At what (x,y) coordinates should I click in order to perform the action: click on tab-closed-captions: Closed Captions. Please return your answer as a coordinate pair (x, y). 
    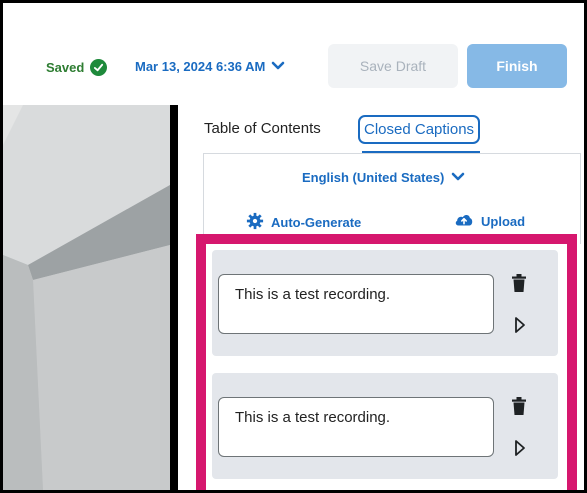
    Looking at the image, I should click on (419, 129).